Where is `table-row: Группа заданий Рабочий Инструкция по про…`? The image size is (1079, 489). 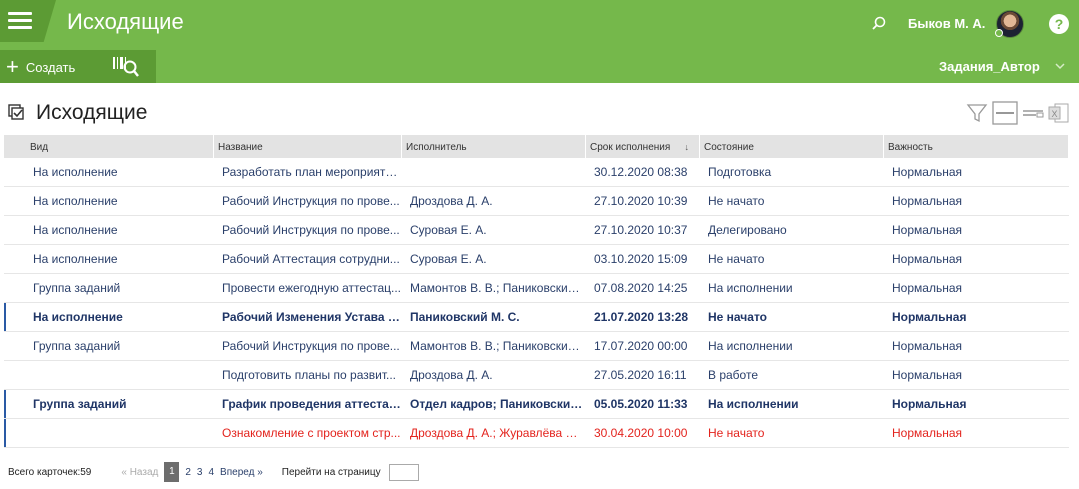
table-row: Группа заданий Рабочий Инструкция по про… is located at coordinates (536, 346).